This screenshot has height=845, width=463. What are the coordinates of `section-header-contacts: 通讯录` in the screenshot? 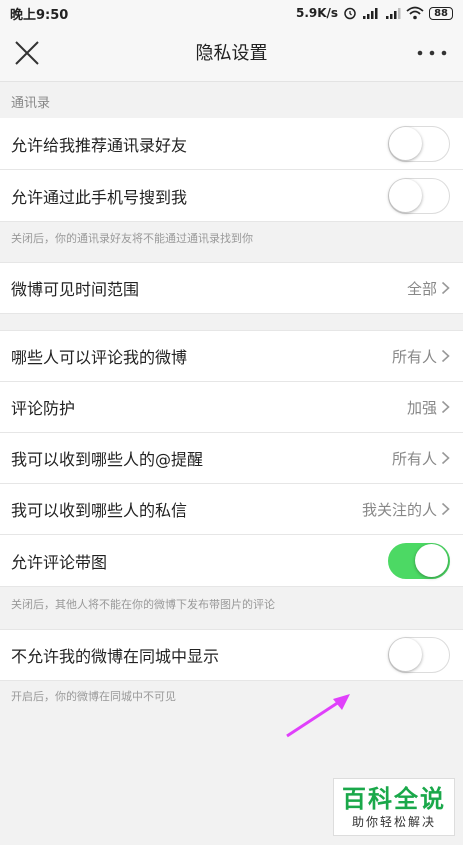 It's located at (231, 104).